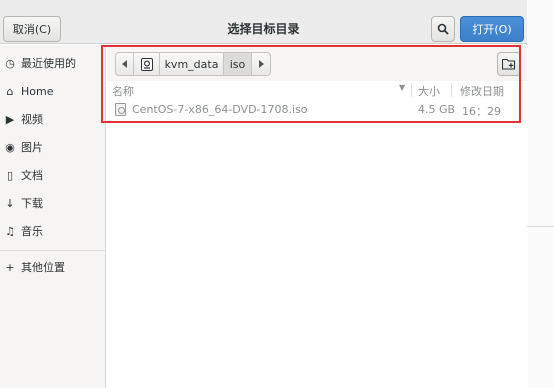 This screenshot has width=554, height=388. What do you see at coordinates (10, 119) in the screenshot?
I see `video-icon: ▶` at bounding box center [10, 119].